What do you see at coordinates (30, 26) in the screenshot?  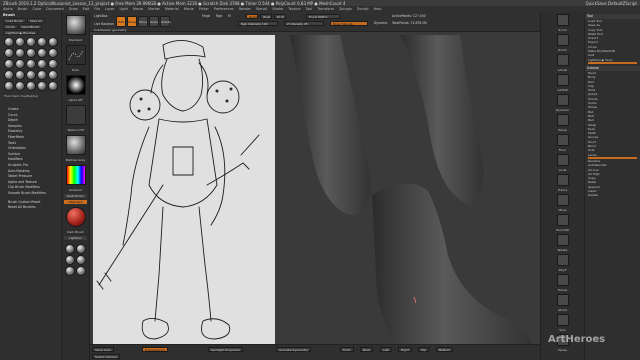 I see `select-brush-button: SelectBrush` at bounding box center [30, 26].